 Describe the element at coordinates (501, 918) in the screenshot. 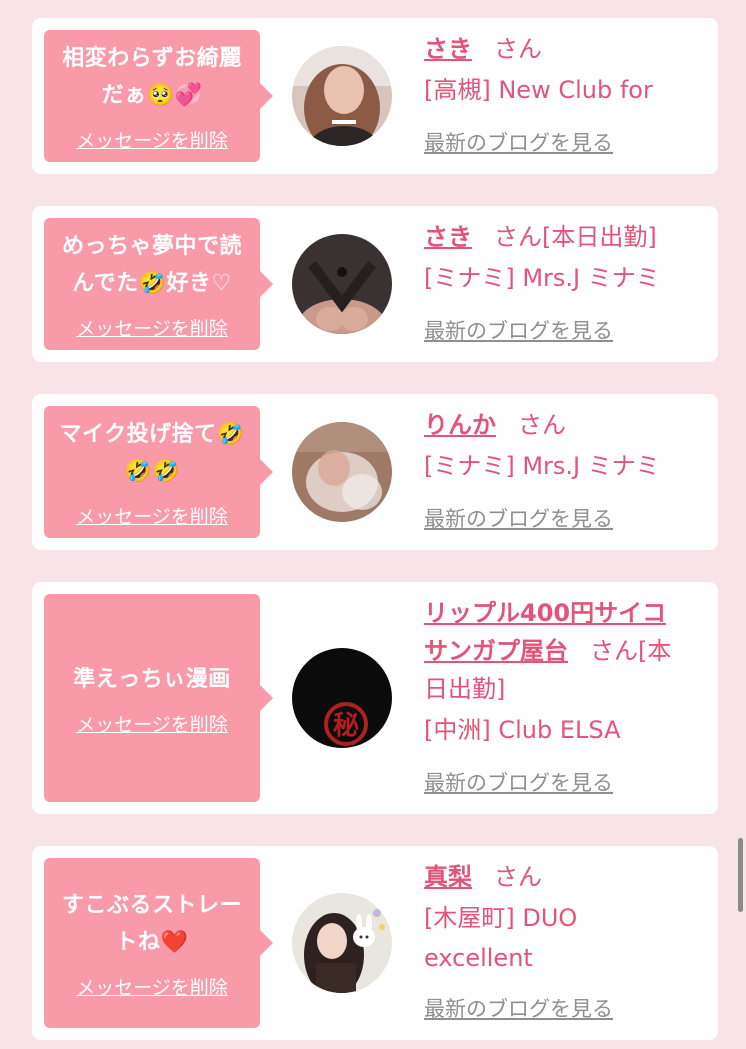

I see `store-name: [木屋町] DUO` at that location.